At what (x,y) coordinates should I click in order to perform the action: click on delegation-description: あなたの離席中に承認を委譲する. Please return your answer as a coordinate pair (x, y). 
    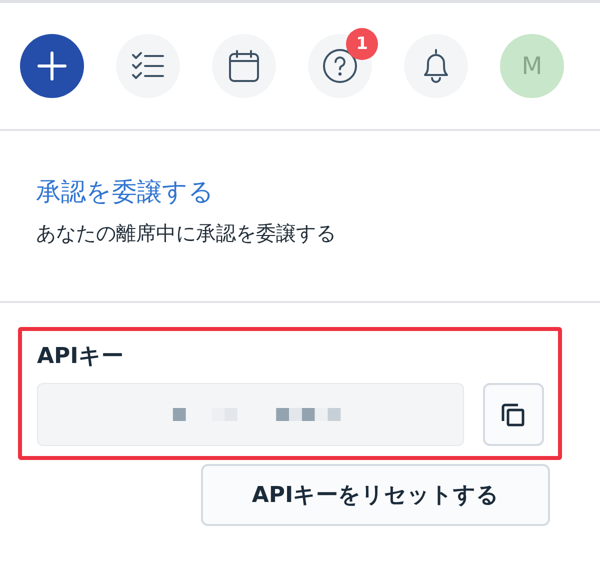
    Looking at the image, I should click on (186, 233).